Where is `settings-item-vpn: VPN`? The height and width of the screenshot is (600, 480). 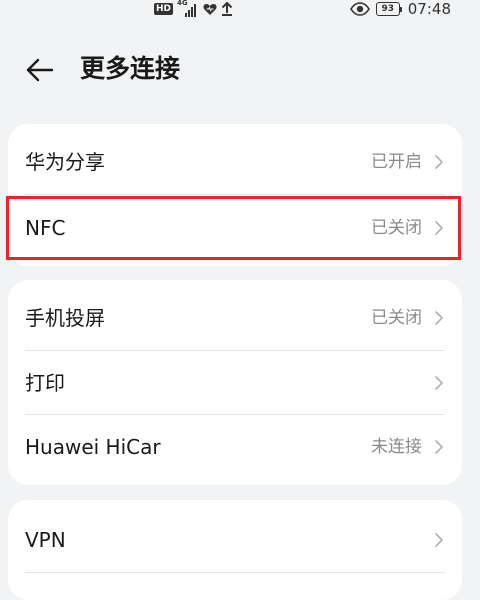 settings-item-vpn: VPN is located at coordinates (235, 540).